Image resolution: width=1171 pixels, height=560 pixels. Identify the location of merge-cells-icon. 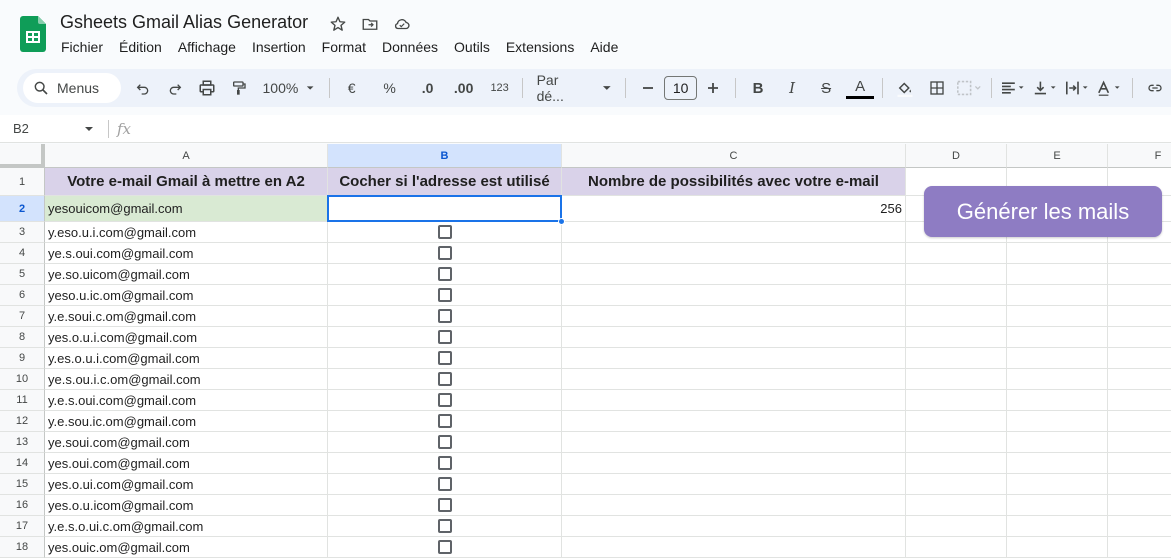
(969, 88).